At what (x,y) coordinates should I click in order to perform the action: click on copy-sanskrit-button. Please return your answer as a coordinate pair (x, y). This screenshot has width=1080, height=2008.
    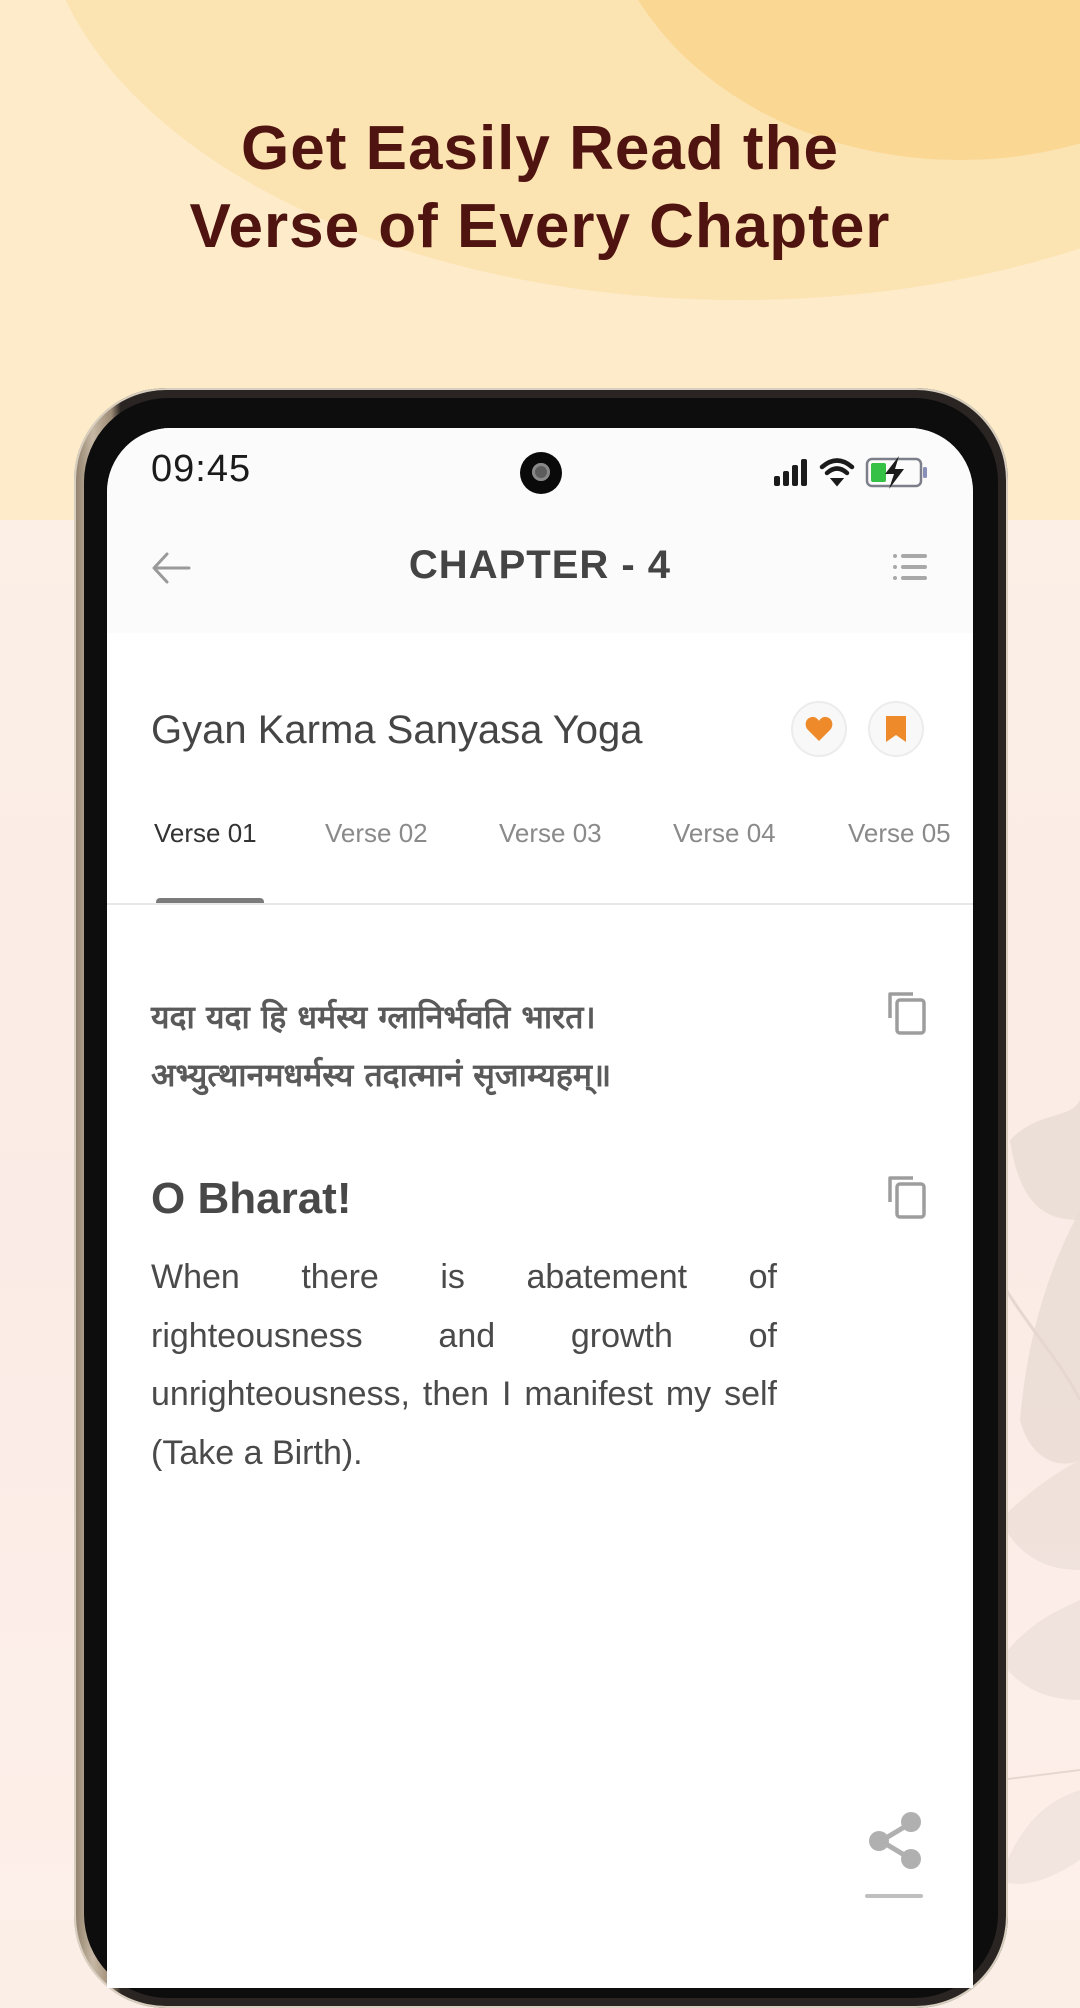
    Looking at the image, I should click on (907, 1013).